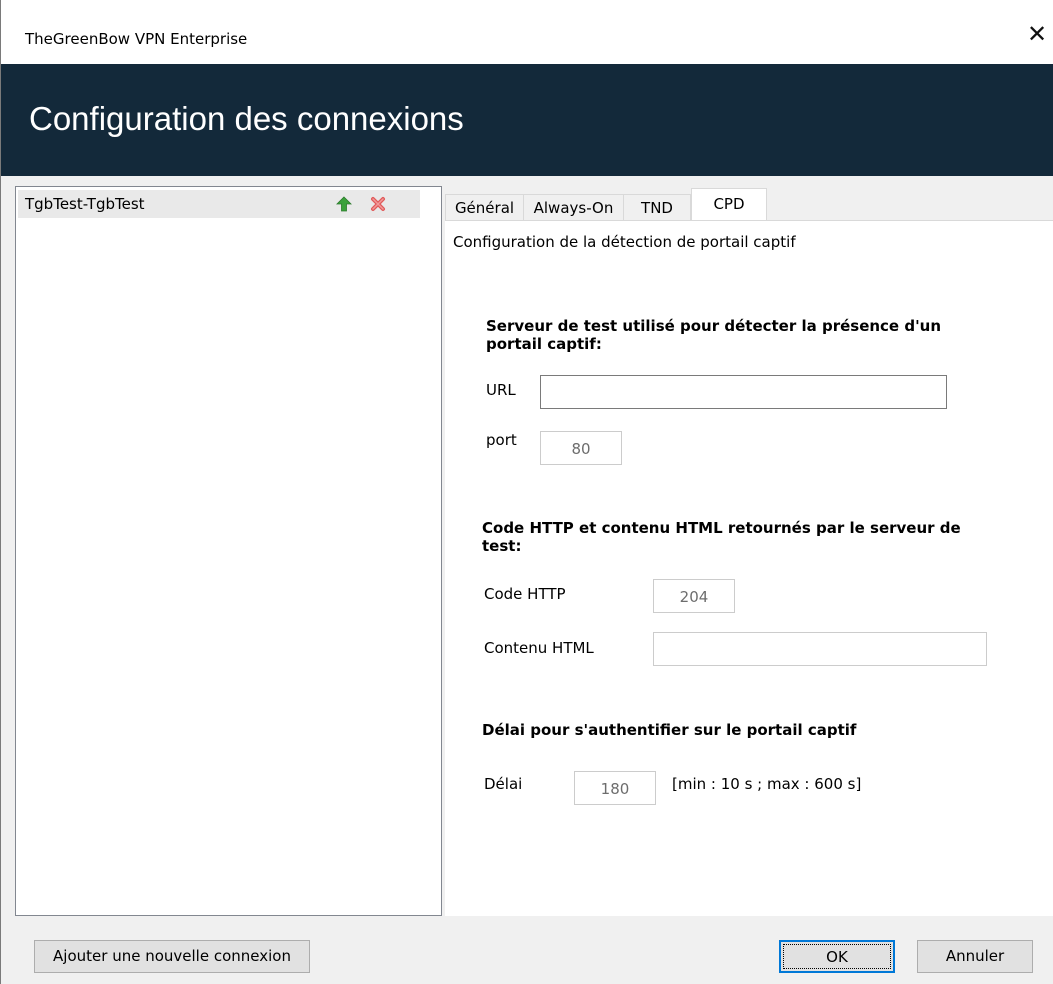 This screenshot has width=1053, height=984. What do you see at coordinates (501, 390) in the screenshot?
I see `url-label: URL` at bounding box center [501, 390].